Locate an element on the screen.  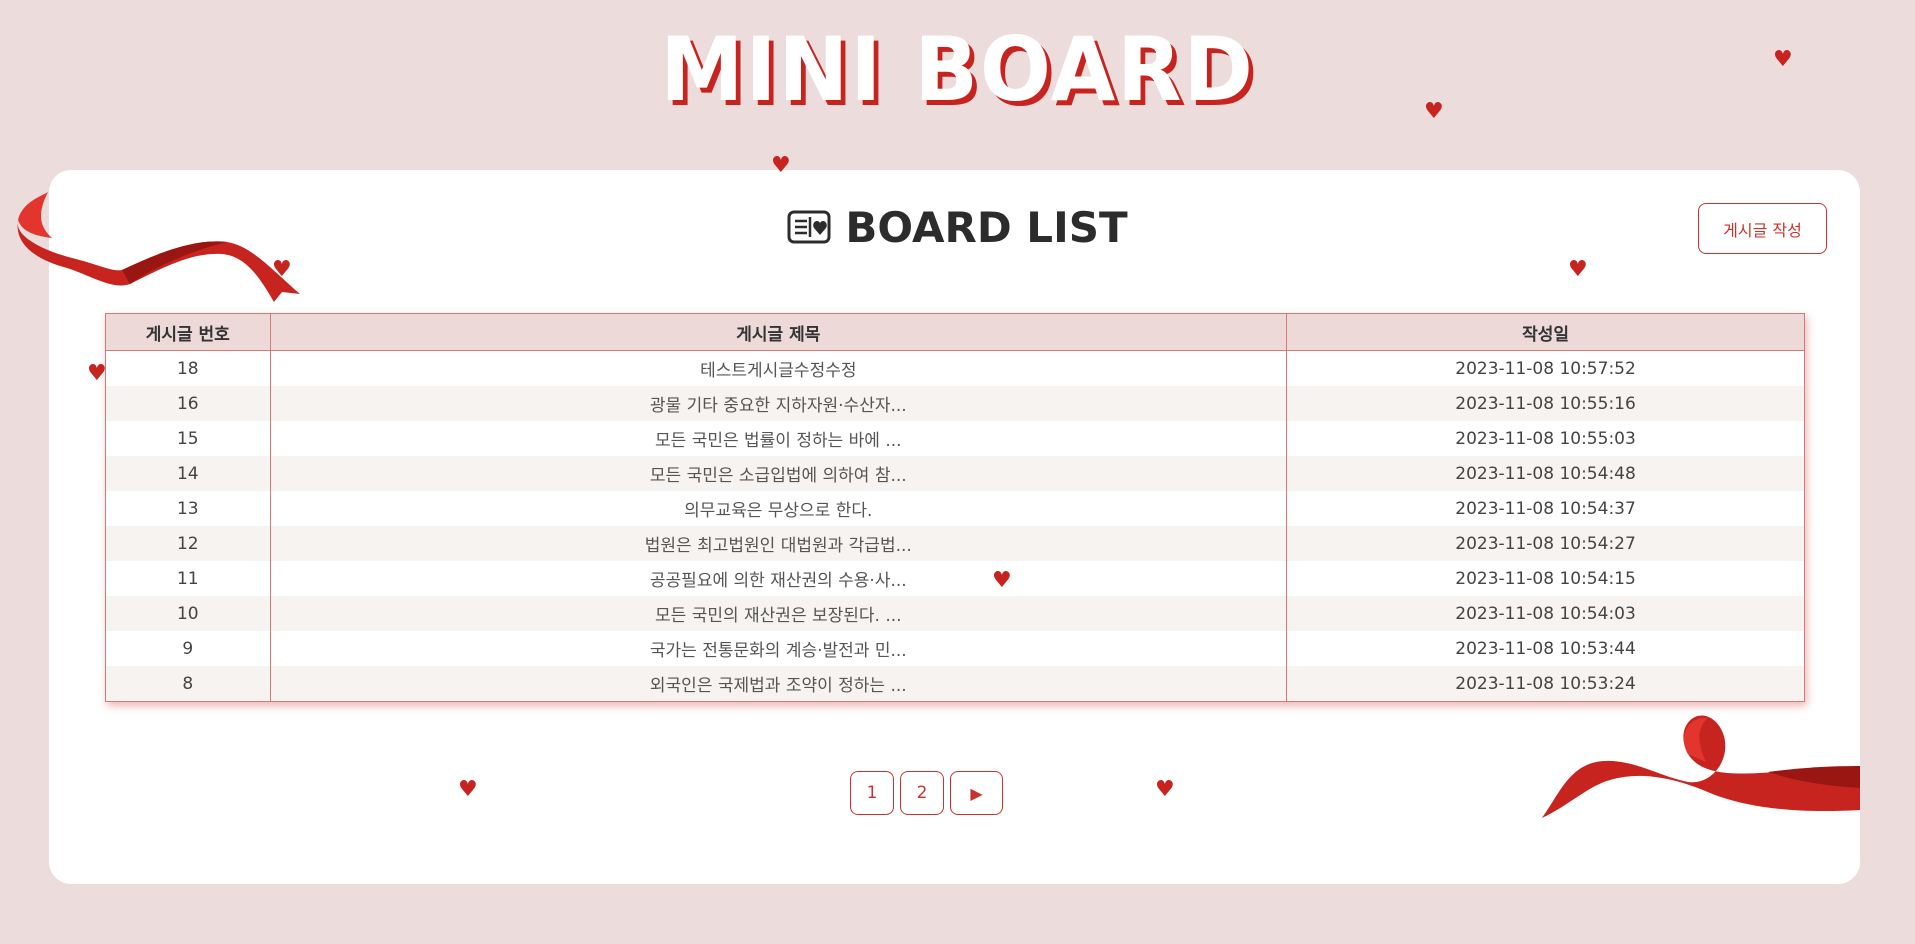
write-post-button: 게시글 작성 is located at coordinates (1762, 228).